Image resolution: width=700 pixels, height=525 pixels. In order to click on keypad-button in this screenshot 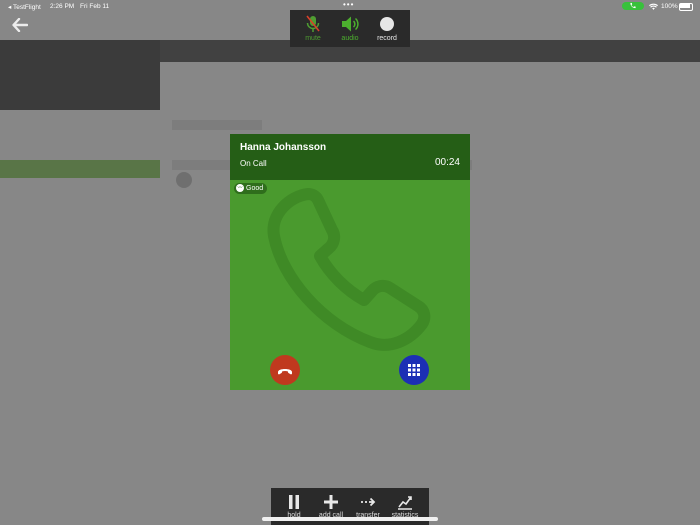, I will do `click(414, 370)`.